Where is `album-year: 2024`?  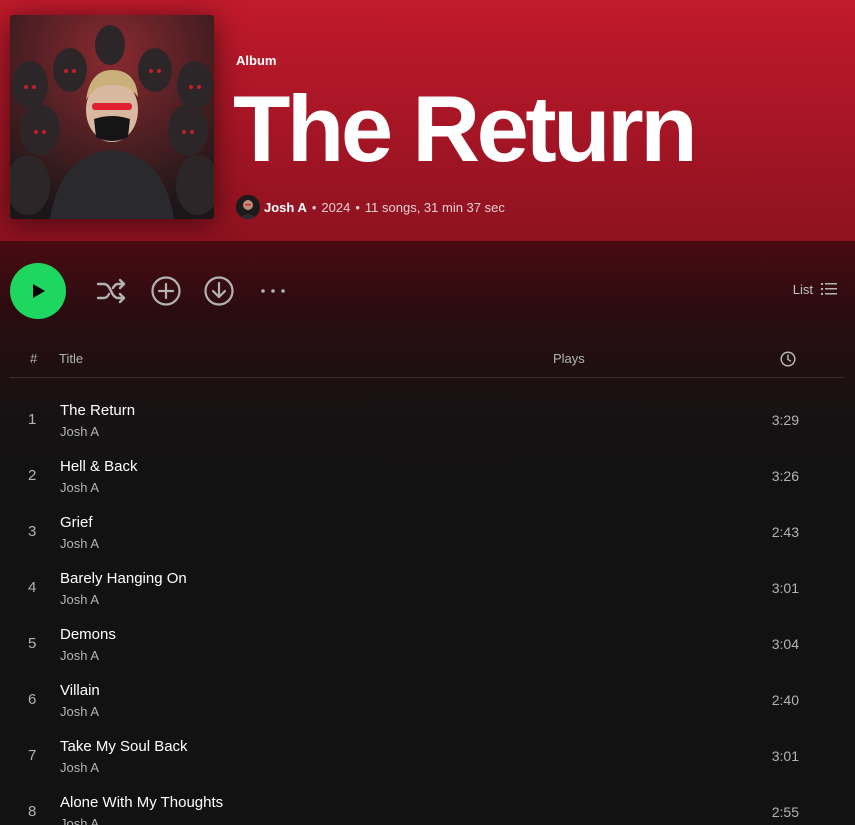 album-year: 2024 is located at coordinates (336, 207).